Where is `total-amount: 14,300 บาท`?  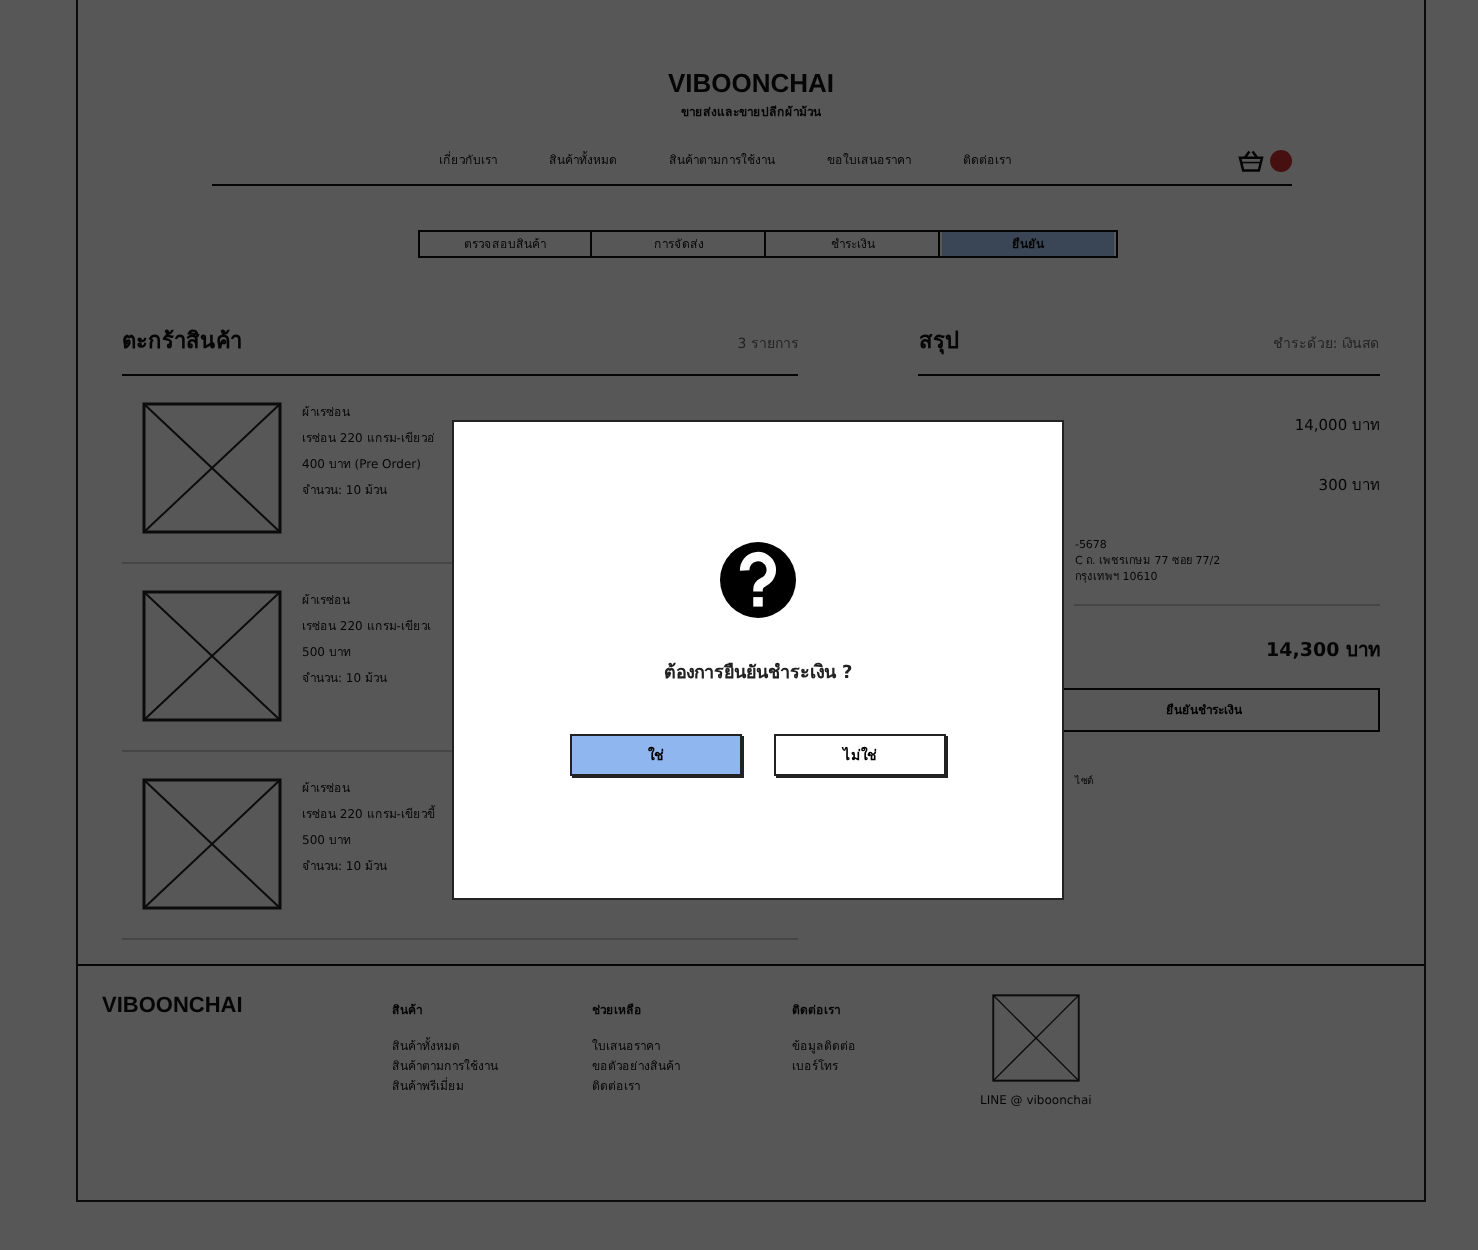
total-amount: 14,300 บาท is located at coordinates (1322, 651).